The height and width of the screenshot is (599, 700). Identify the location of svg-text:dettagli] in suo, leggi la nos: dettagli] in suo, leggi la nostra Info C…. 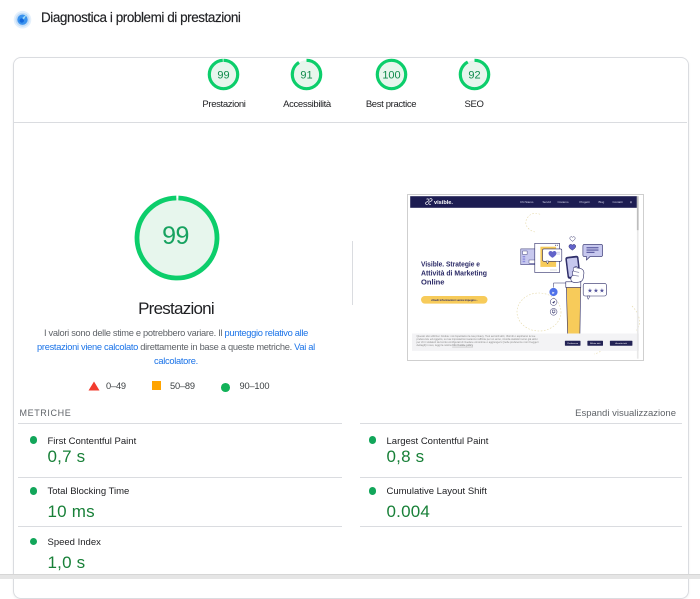
(445, 344).